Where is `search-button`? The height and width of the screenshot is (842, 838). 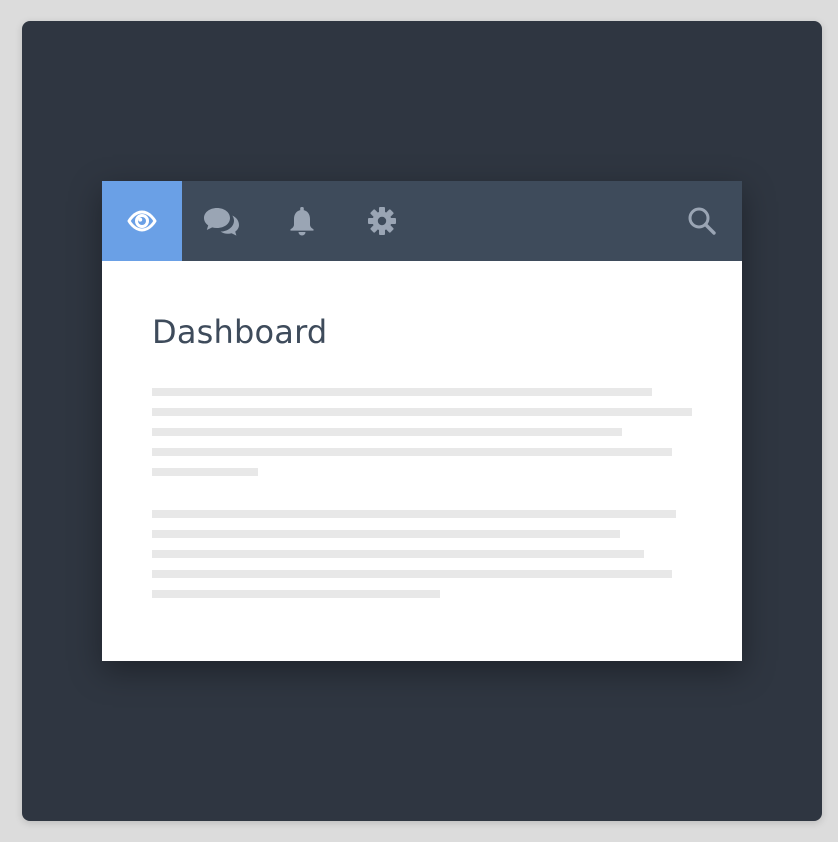
search-button is located at coordinates (702, 221).